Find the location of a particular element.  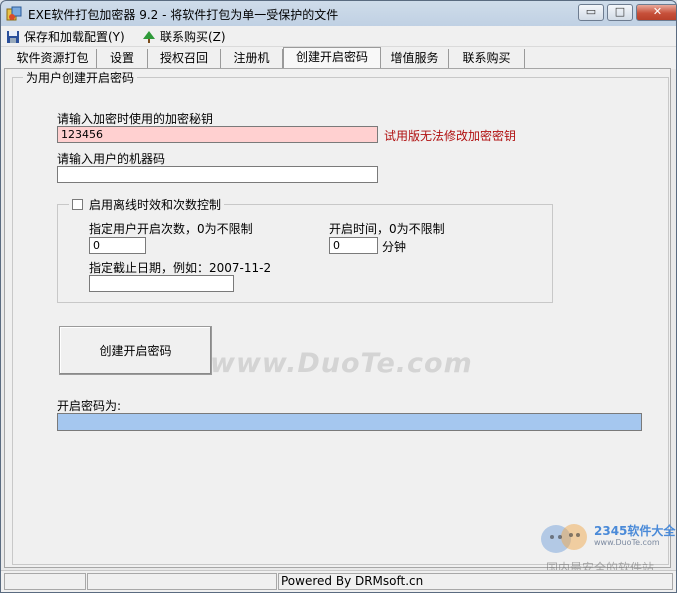

expiry-date-field is located at coordinates (161, 283).